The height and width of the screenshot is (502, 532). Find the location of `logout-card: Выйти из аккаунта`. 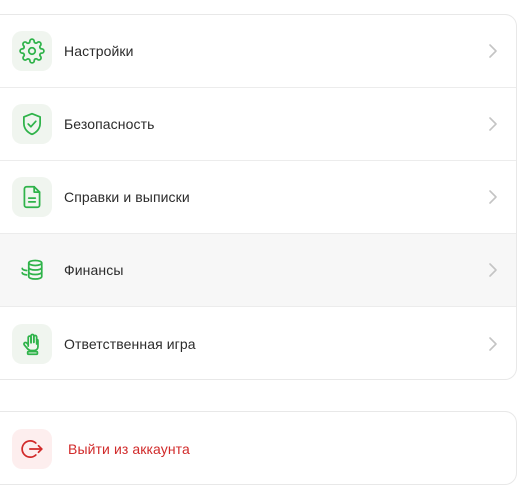

logout-card: Выйти из аккаунта is located at coordinates (258, 448).